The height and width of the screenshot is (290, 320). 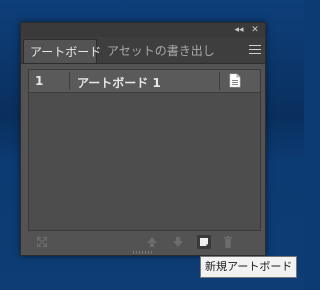 I want to click on move-up-icon, so click(x=152, y=242).